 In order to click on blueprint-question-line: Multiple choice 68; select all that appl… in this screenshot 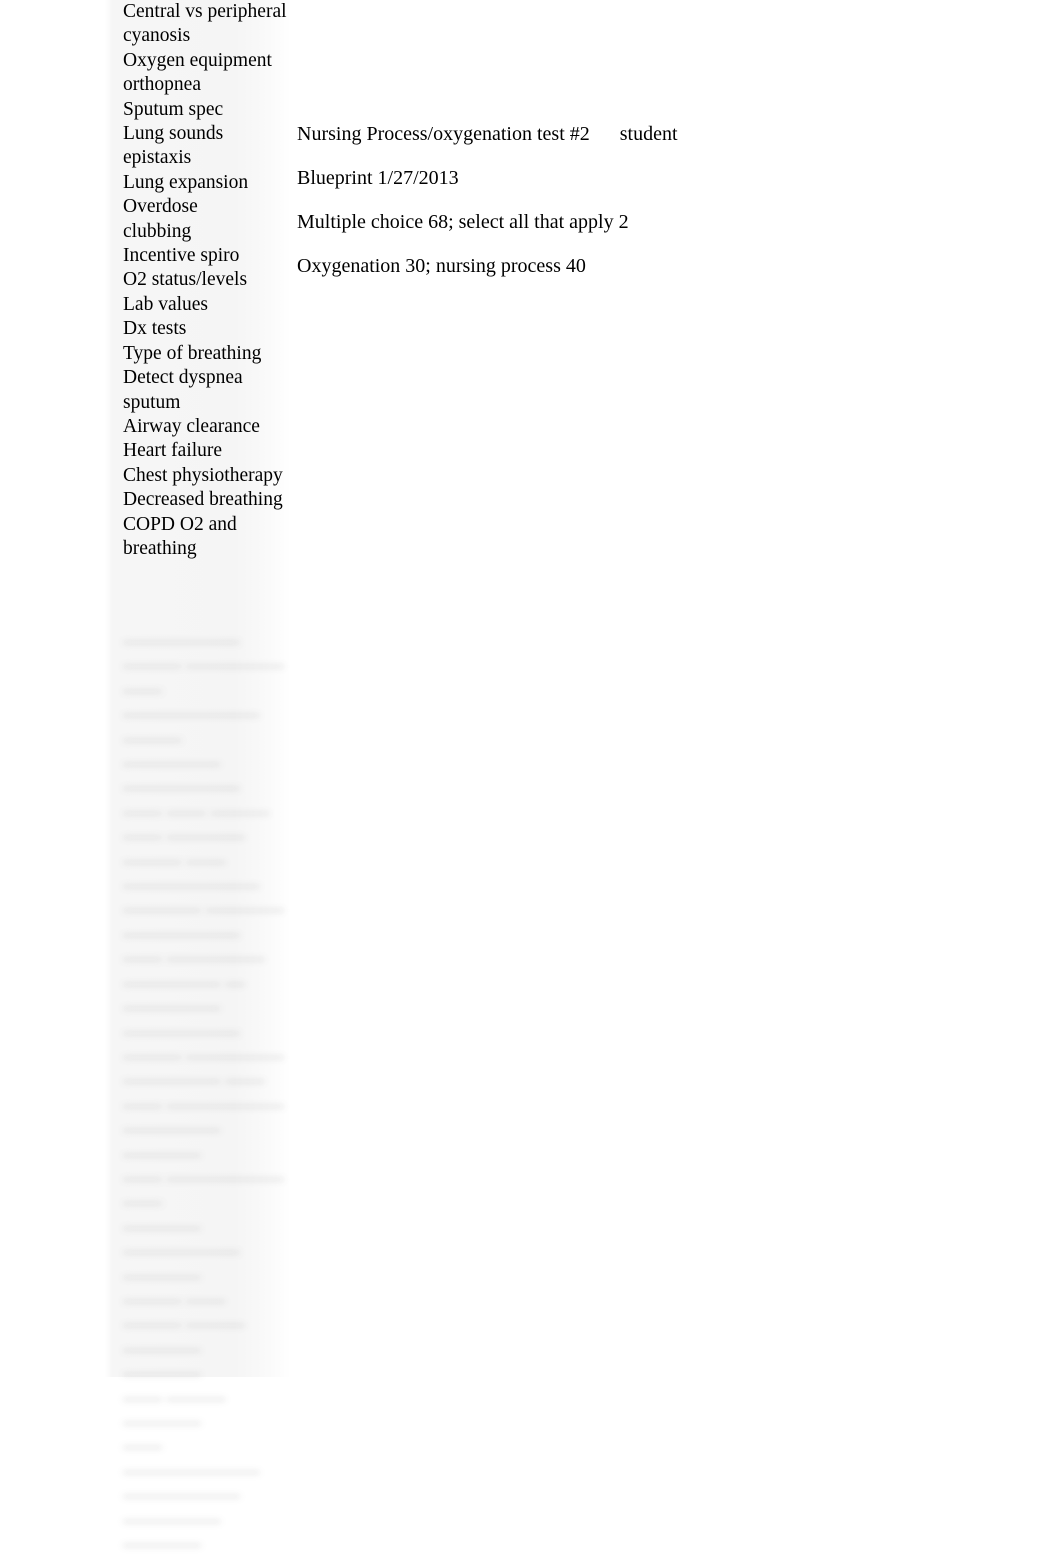, I will do `click(463, 222)`.